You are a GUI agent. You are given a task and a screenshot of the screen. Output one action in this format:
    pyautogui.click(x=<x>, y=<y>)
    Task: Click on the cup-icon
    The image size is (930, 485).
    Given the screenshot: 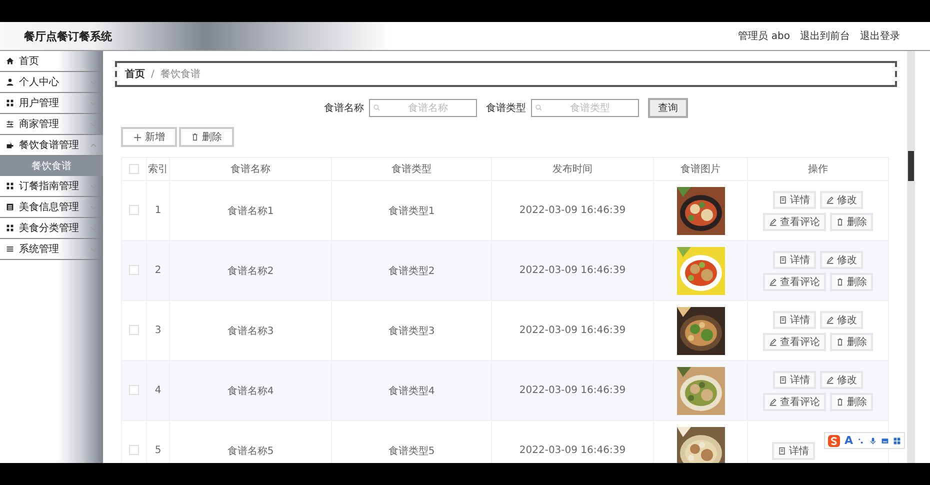 What is the action you would take?
    pyautogui.click(x=10, y=145)
    